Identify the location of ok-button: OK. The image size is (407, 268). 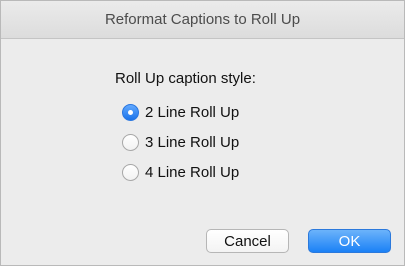
(349, 241).